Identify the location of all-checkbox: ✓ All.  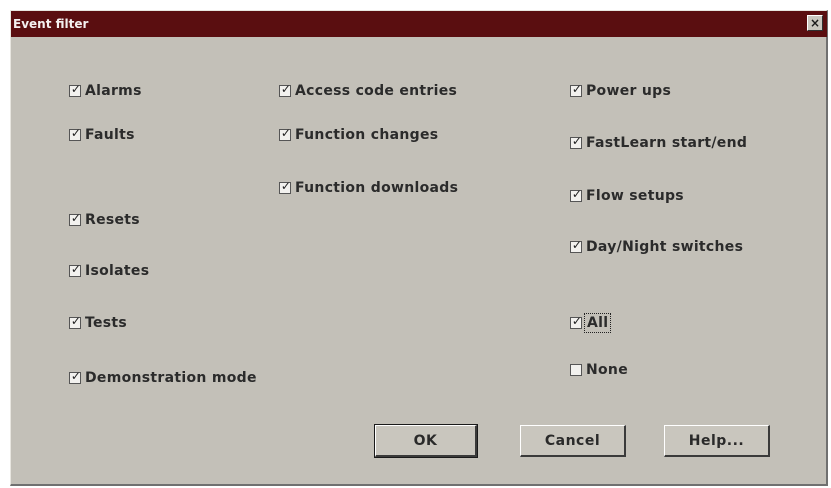
(591, 323).